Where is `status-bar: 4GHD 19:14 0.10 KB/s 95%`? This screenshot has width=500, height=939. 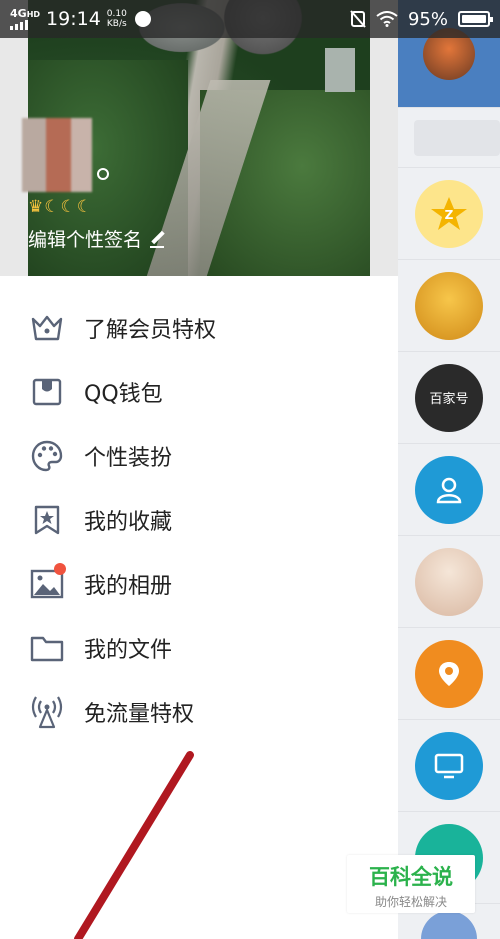
status-bar: 4GHD 19:14 0.10 KB/s 95% is located at coordinates (250, 19).